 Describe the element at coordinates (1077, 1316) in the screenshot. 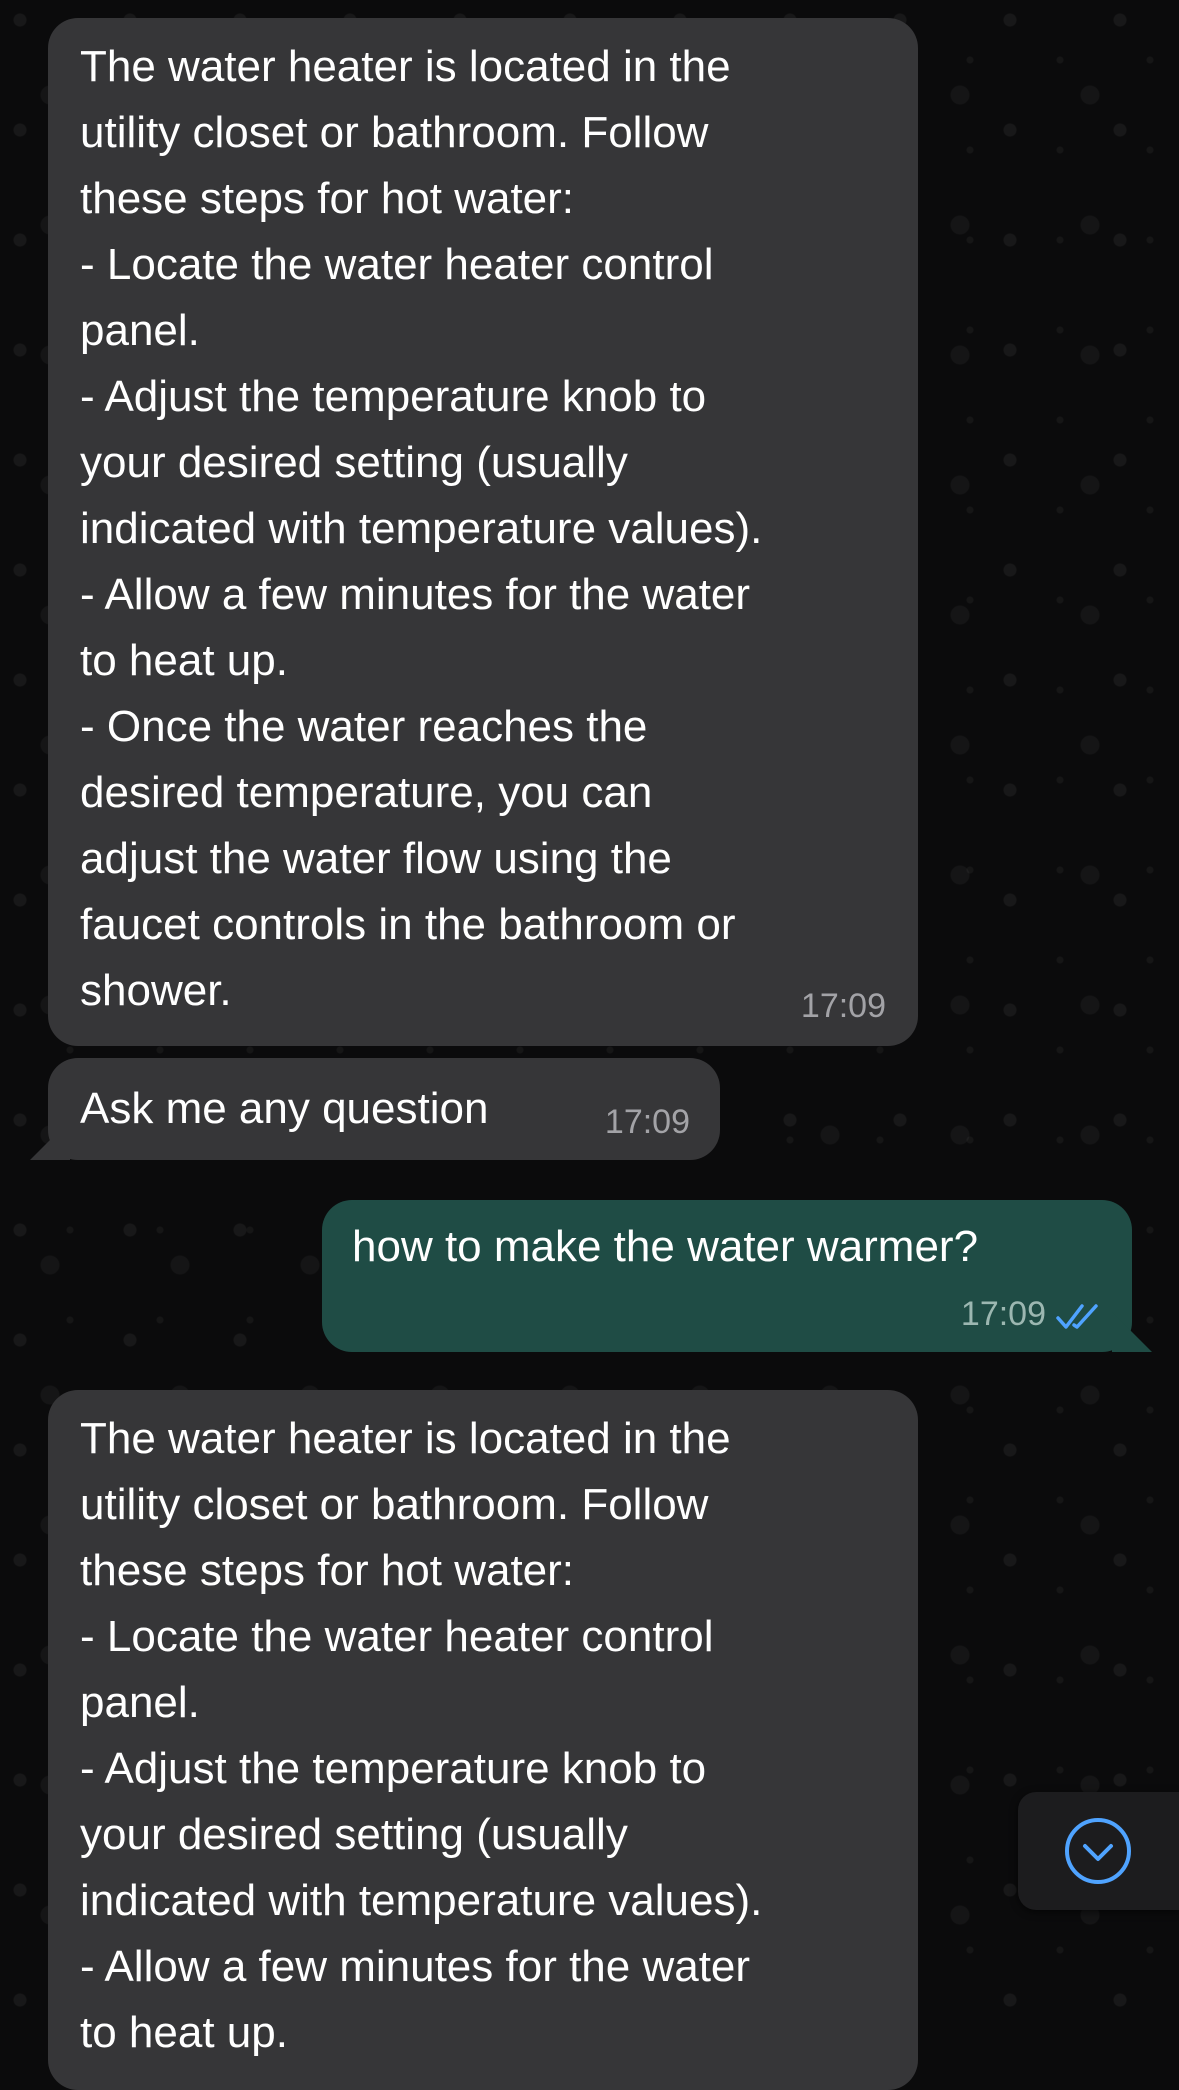

I see `read-receipt-icon` at that location.